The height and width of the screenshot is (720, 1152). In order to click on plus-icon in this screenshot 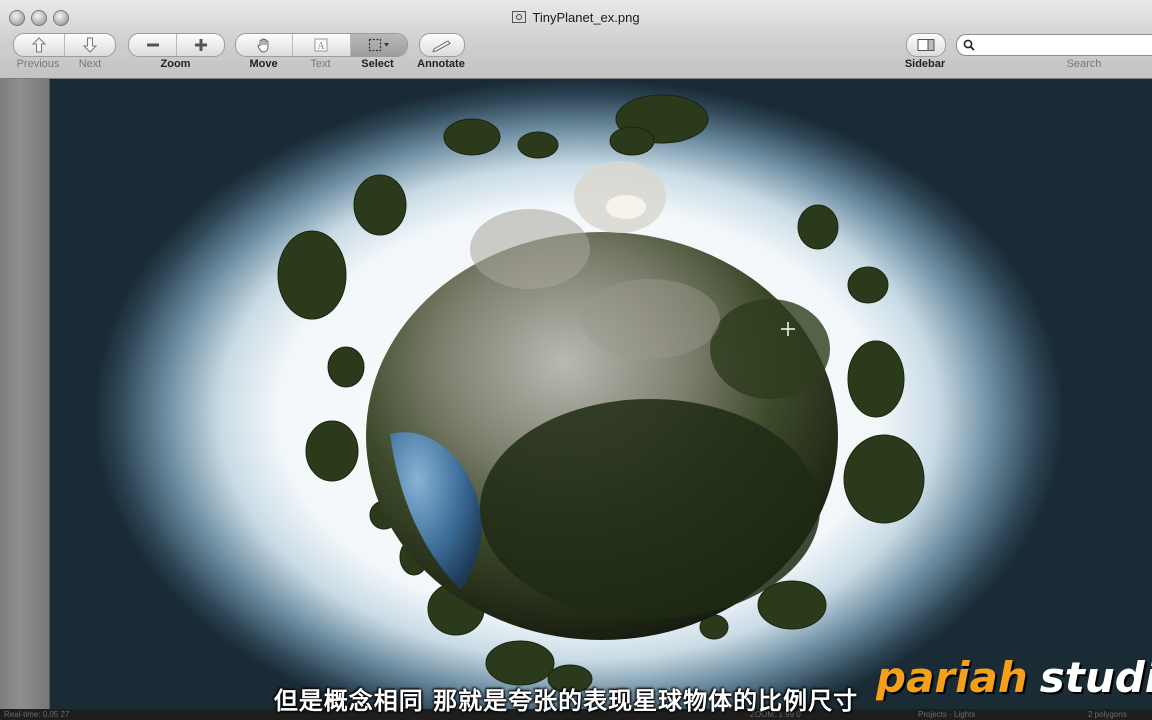, I will do `click(200, 45)`.